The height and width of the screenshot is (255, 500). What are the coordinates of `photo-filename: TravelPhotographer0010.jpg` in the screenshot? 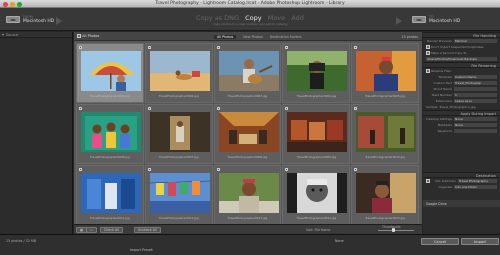 It's located at (385, 157).